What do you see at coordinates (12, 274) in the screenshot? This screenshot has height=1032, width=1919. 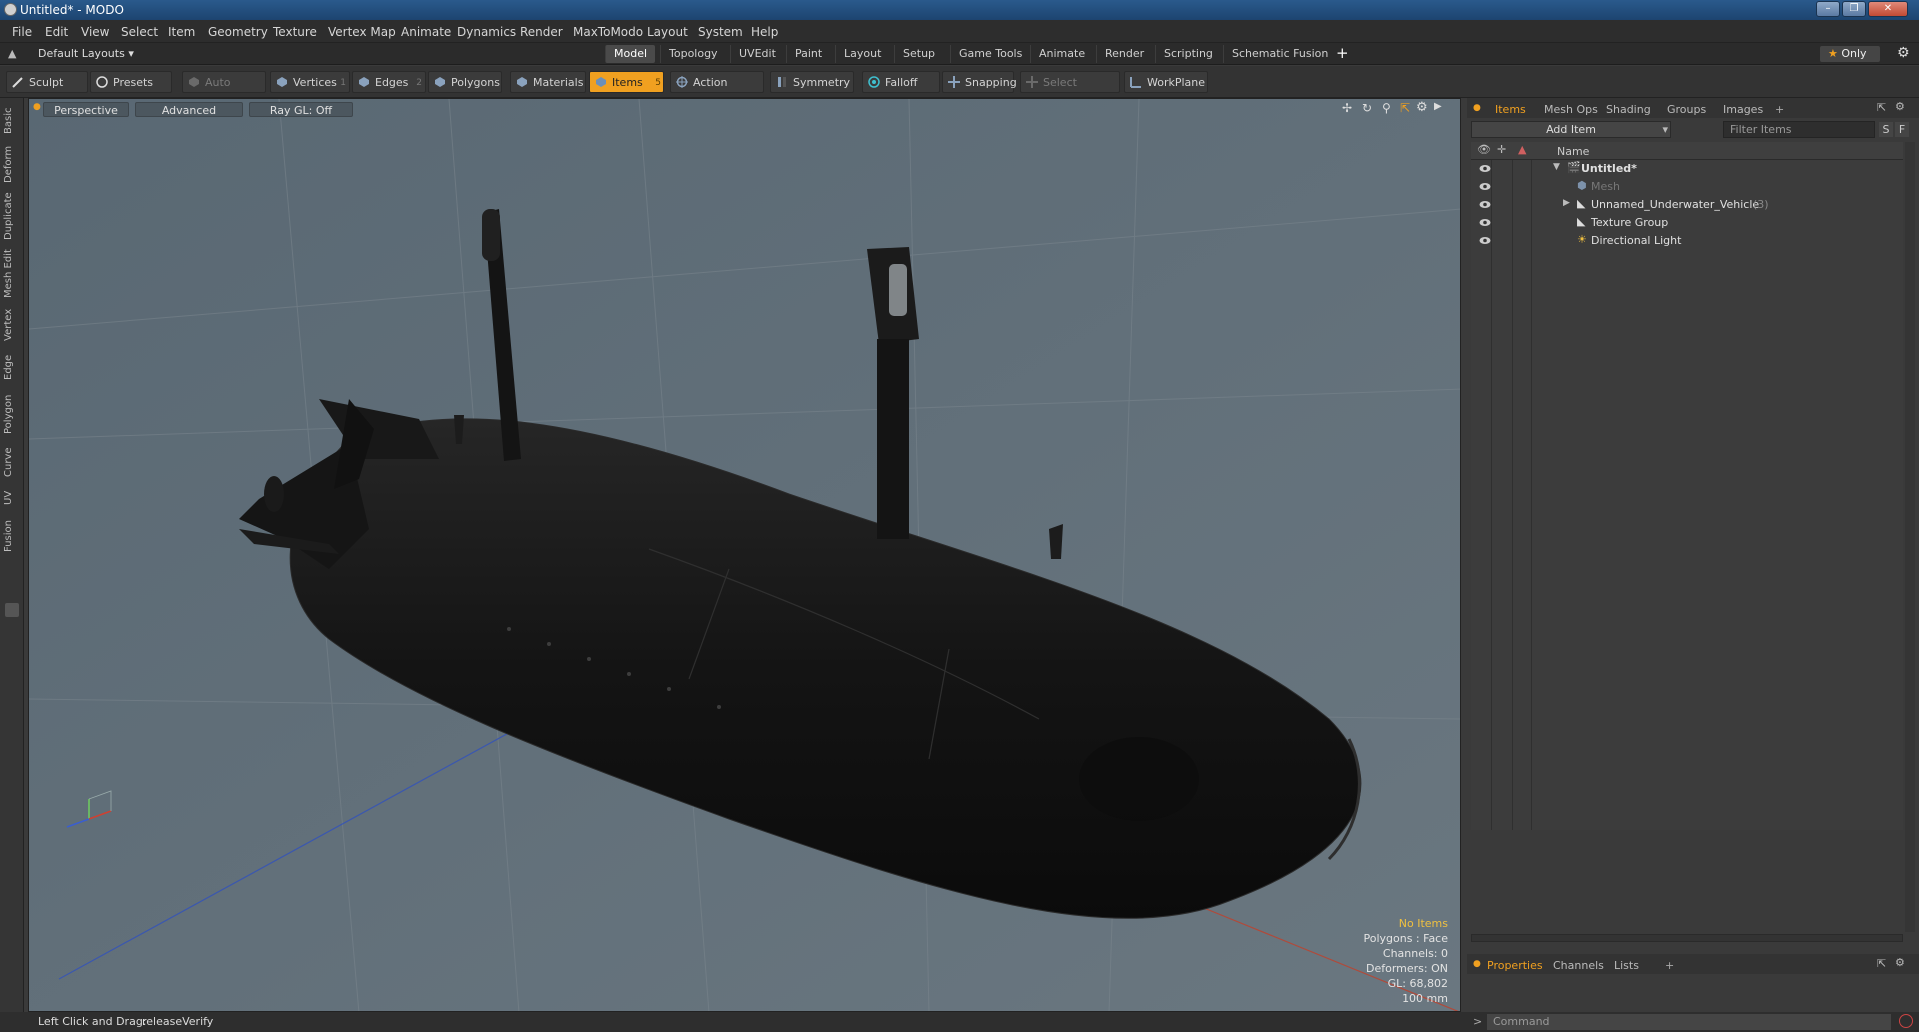 I see `vtab-mesh-edit: Mesh Edit` at bounding box center [12, 274].